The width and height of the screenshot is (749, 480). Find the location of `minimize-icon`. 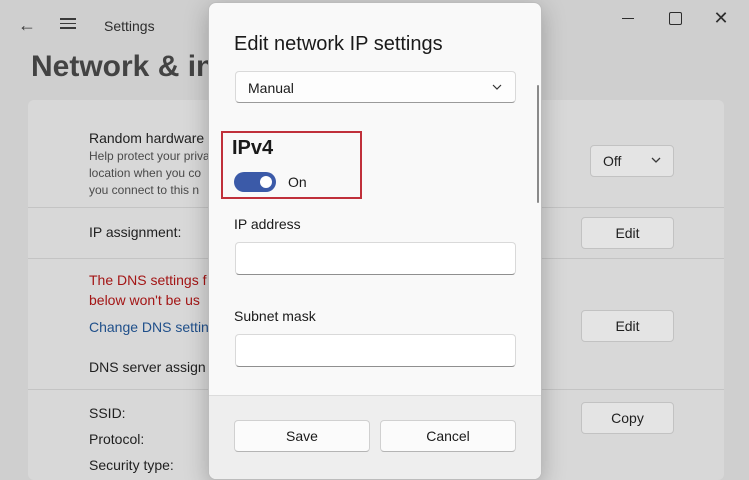

minimize-icon is located at coordinates (629, 18).